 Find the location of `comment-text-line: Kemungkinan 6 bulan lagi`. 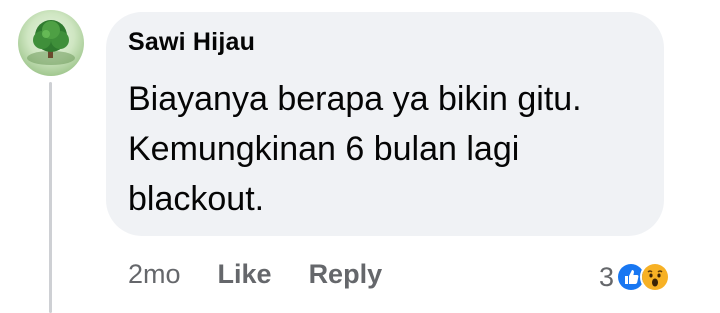

comment-text-line: Kemungkinan 6 bulan lagi is located at coordinates (324, 149).